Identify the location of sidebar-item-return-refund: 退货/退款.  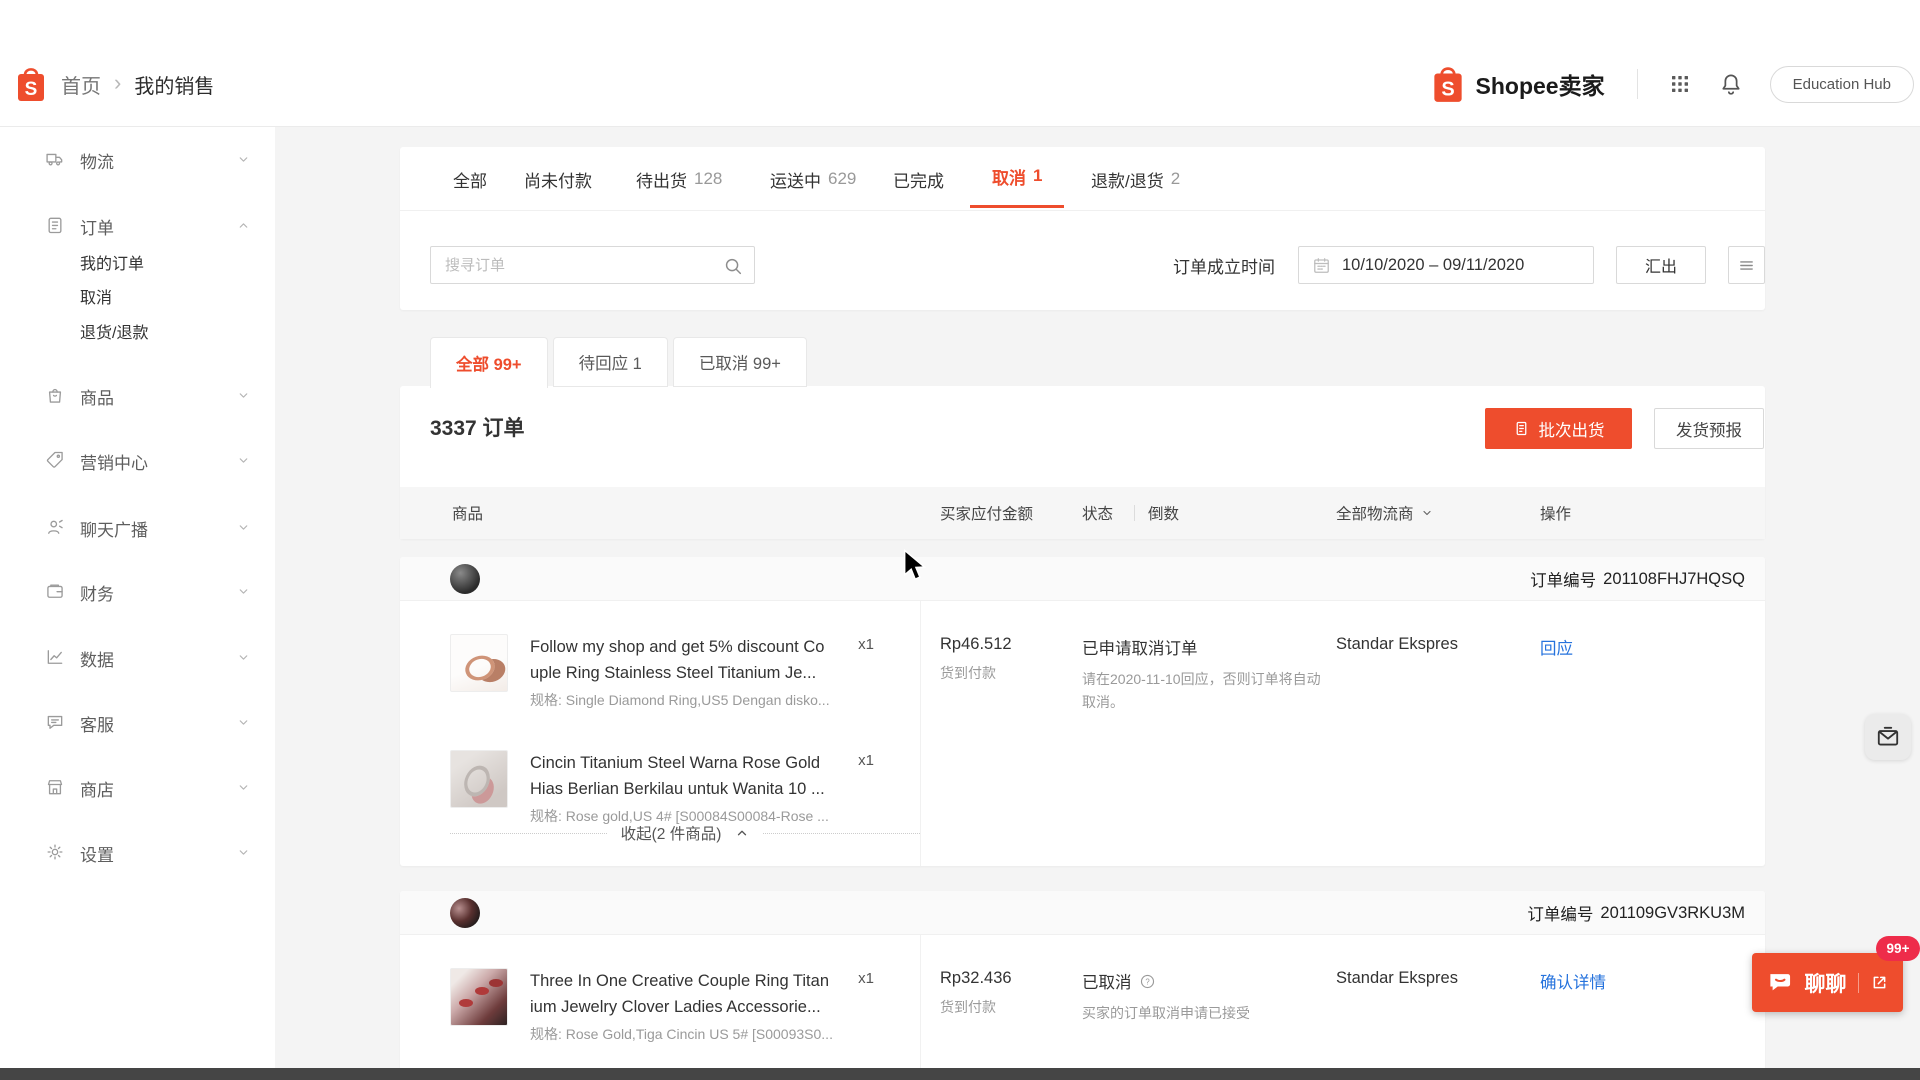
(137, 329).